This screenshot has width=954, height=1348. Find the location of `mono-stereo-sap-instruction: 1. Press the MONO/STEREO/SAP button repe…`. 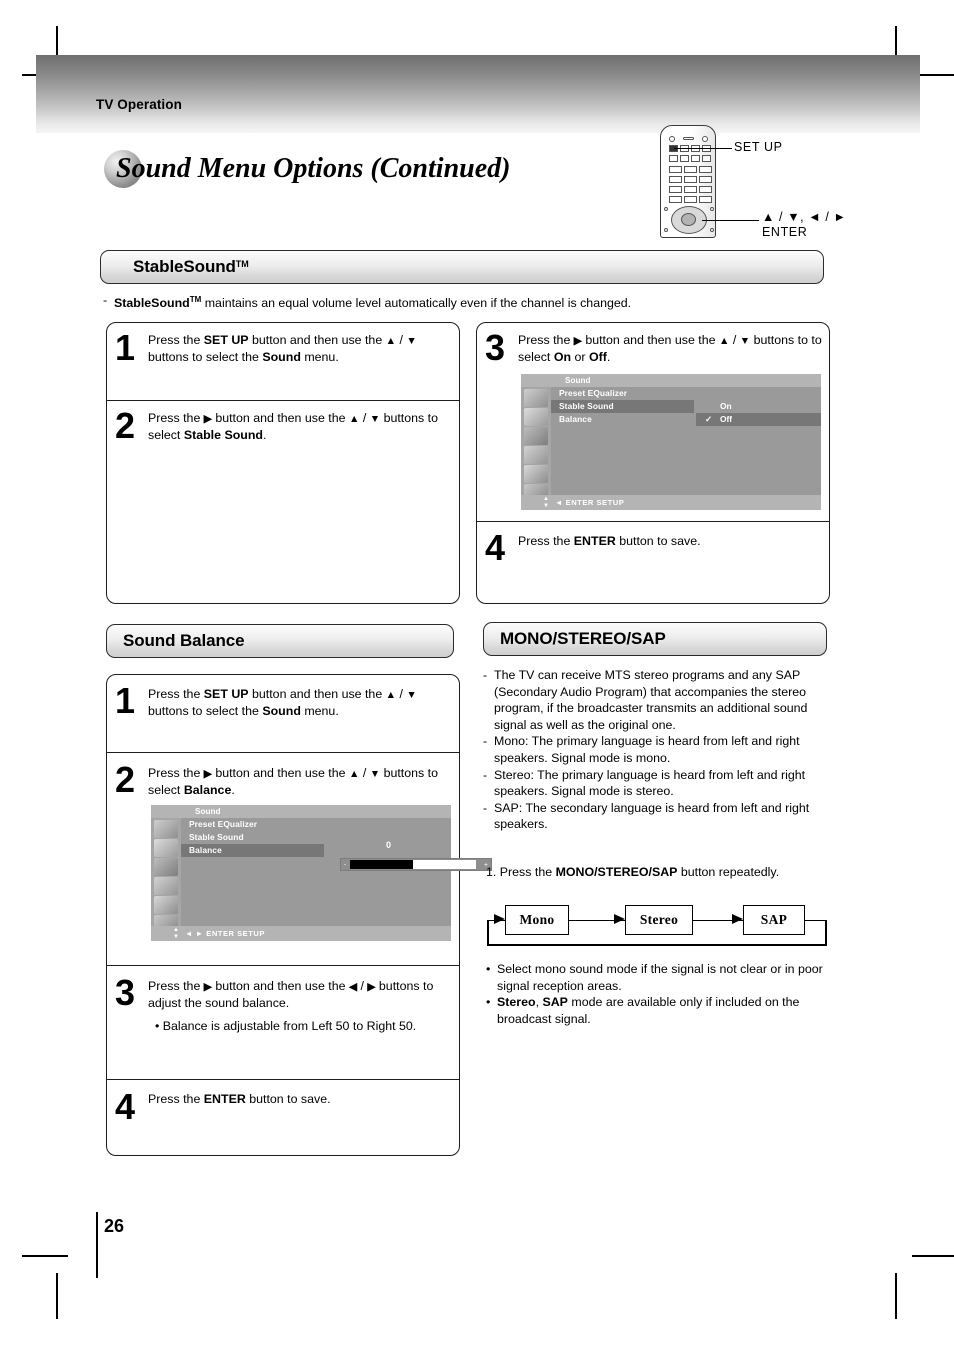

mono-stereo-sap-instruction: 1. Press the MONO/STEREO/SAP button repe… is located at coordinates (633, 872).